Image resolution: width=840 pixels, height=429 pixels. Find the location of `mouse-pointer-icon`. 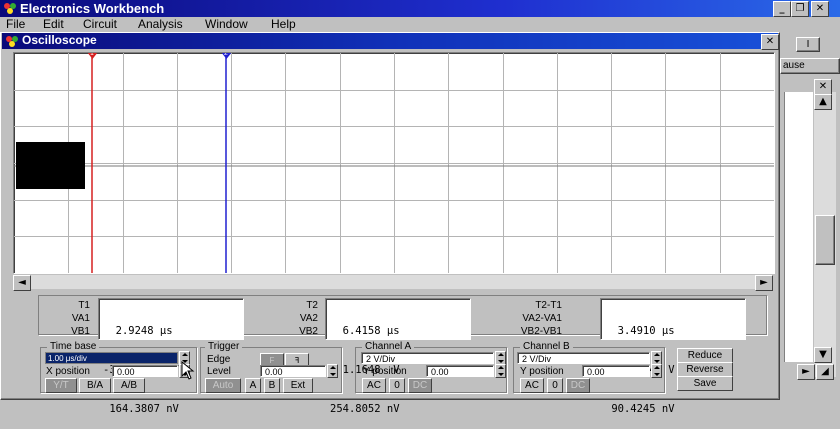

mouse-pointer-icon is located at coordinates (188, 370).